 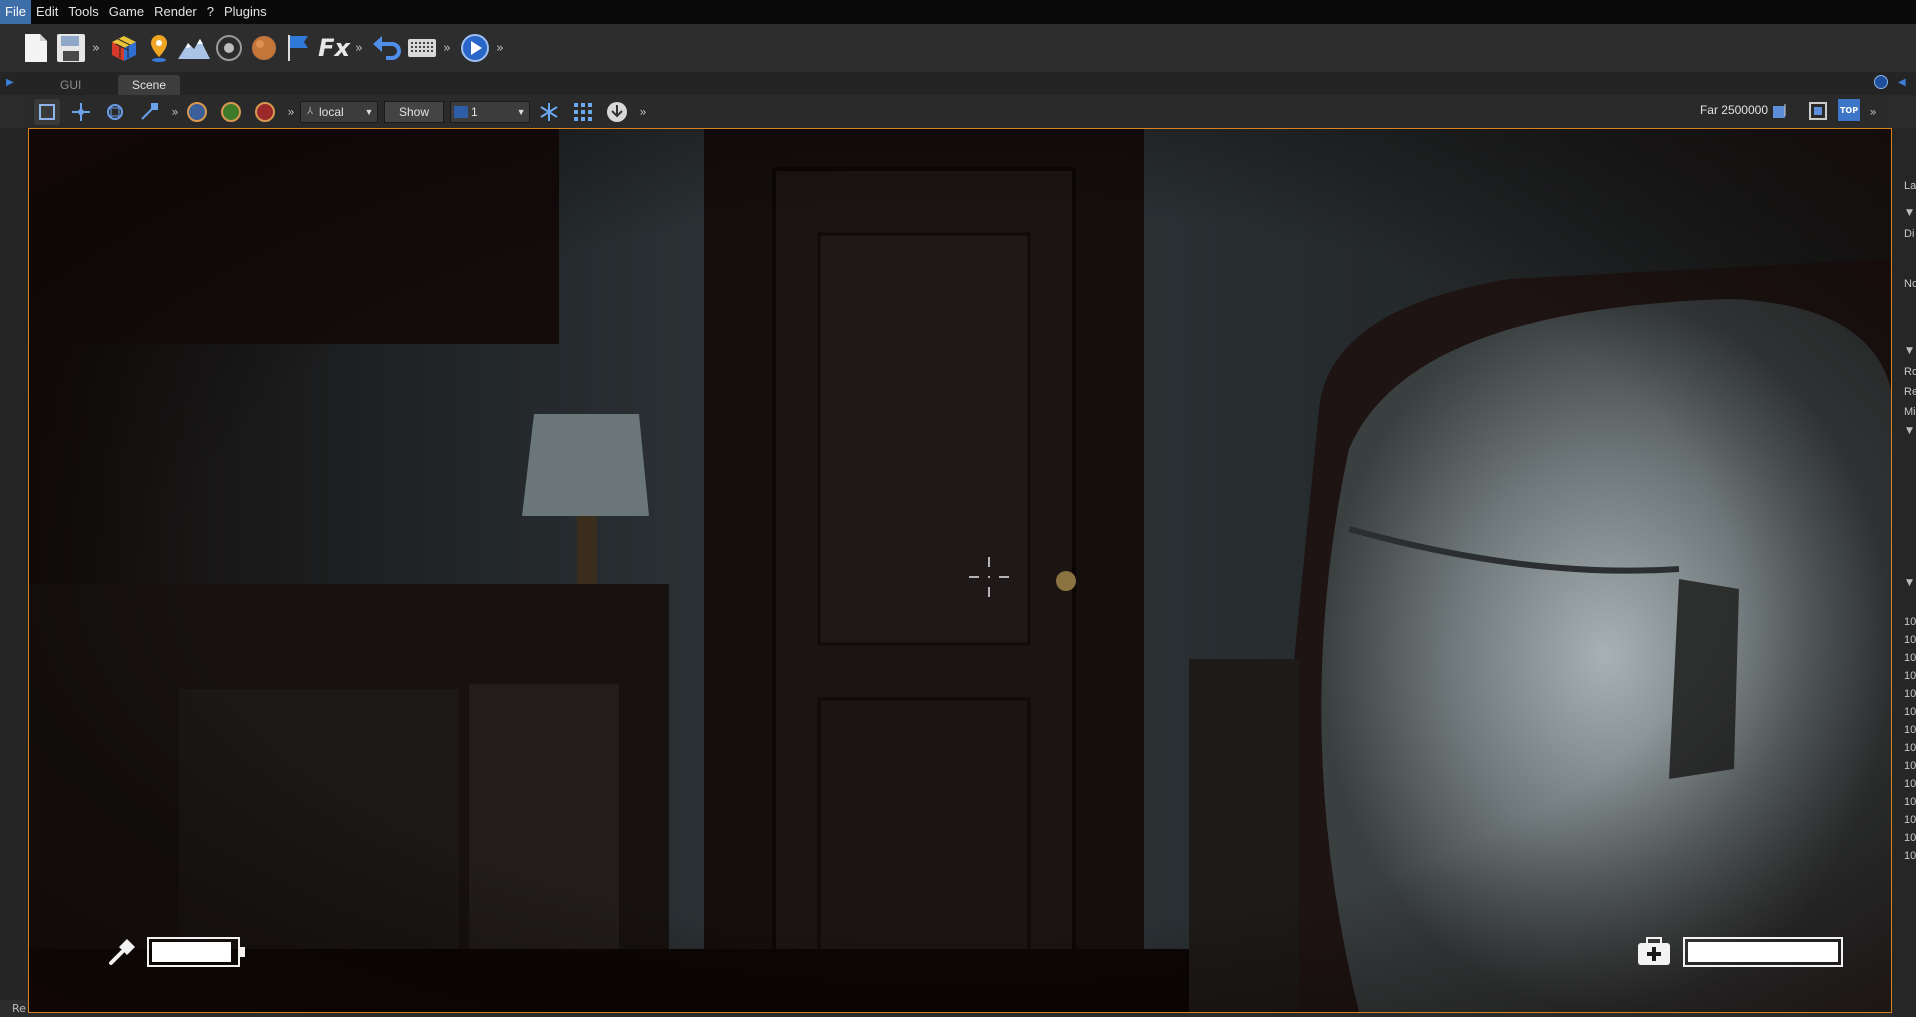 I want to click on rubiks-cube-icon, so click(x=124, y=48).